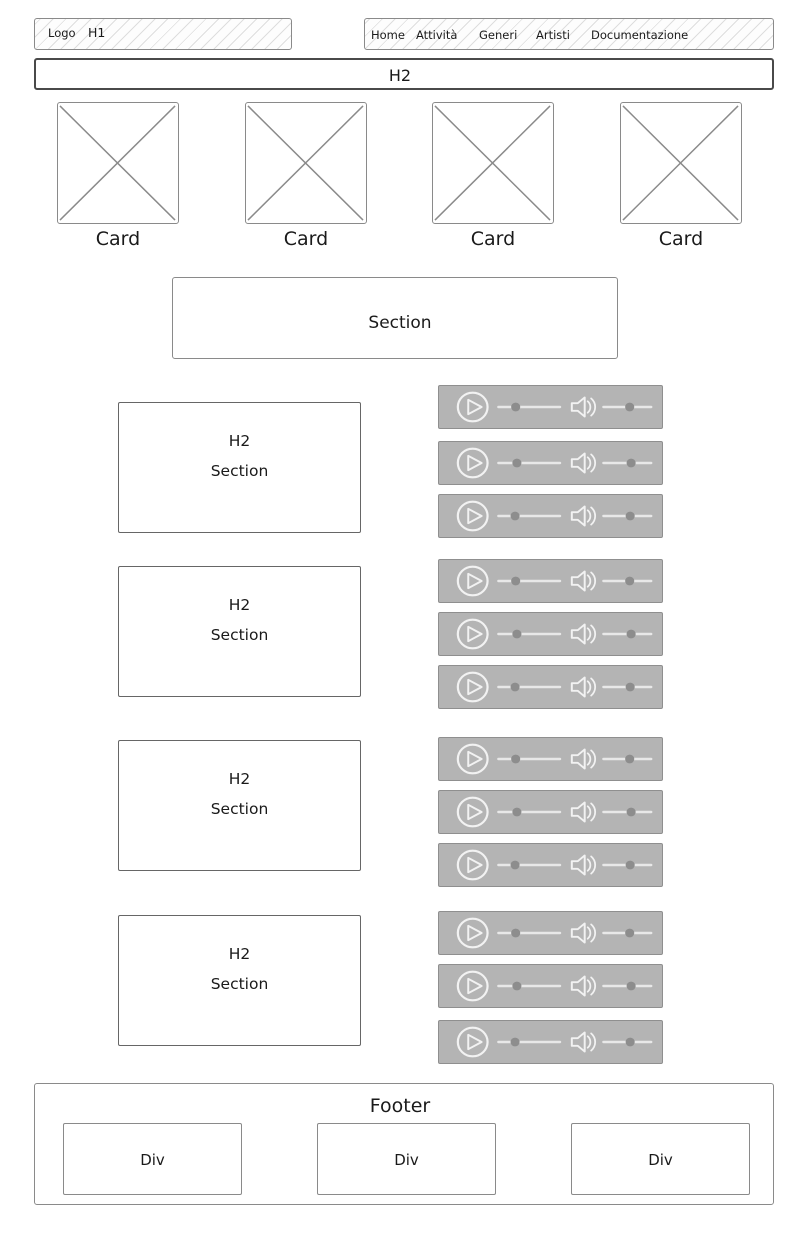  What do you see at coordinates (97, 32) in the screenshot?
I see `page-title-h1: H1` at bounding box center [97, 32].